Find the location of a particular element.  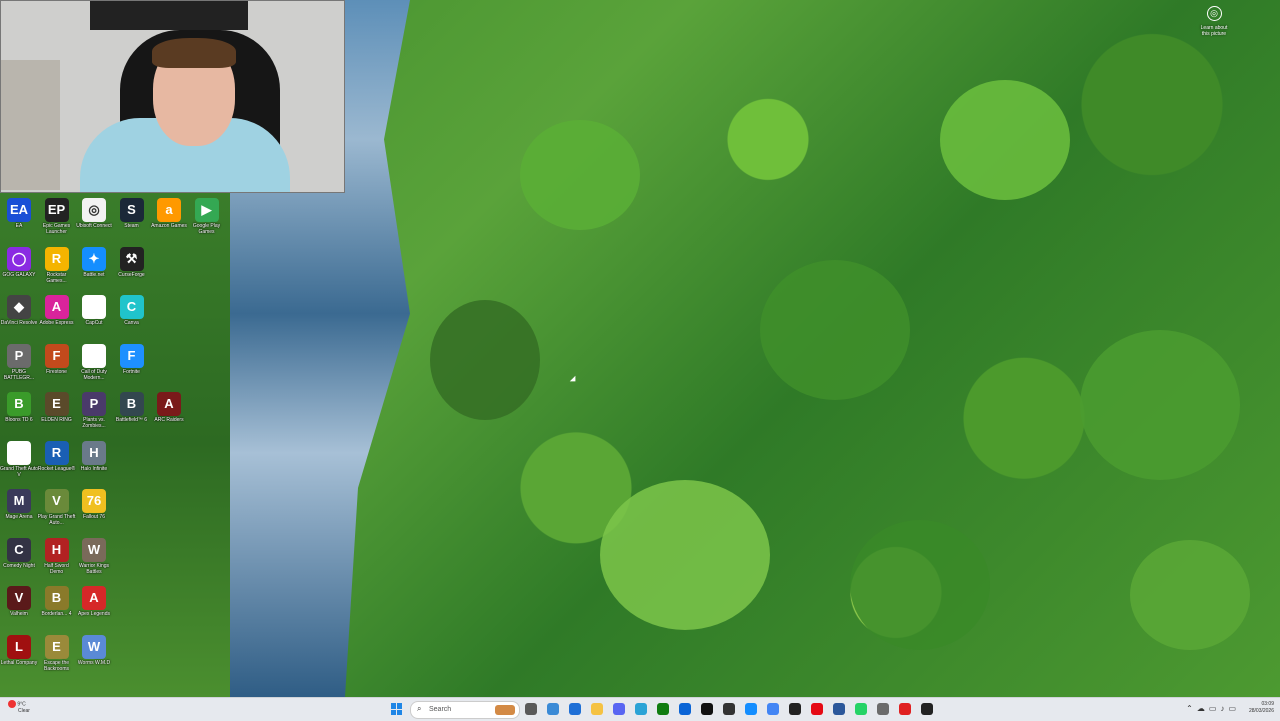

folder-icon is located at coordinates (597, 709).